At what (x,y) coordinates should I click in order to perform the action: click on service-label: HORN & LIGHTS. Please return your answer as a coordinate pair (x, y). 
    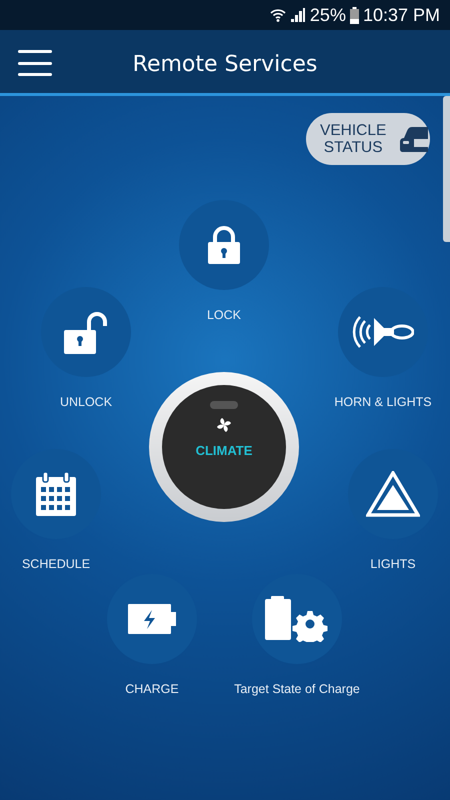
    Looking at the image, I should click on (383, 402).